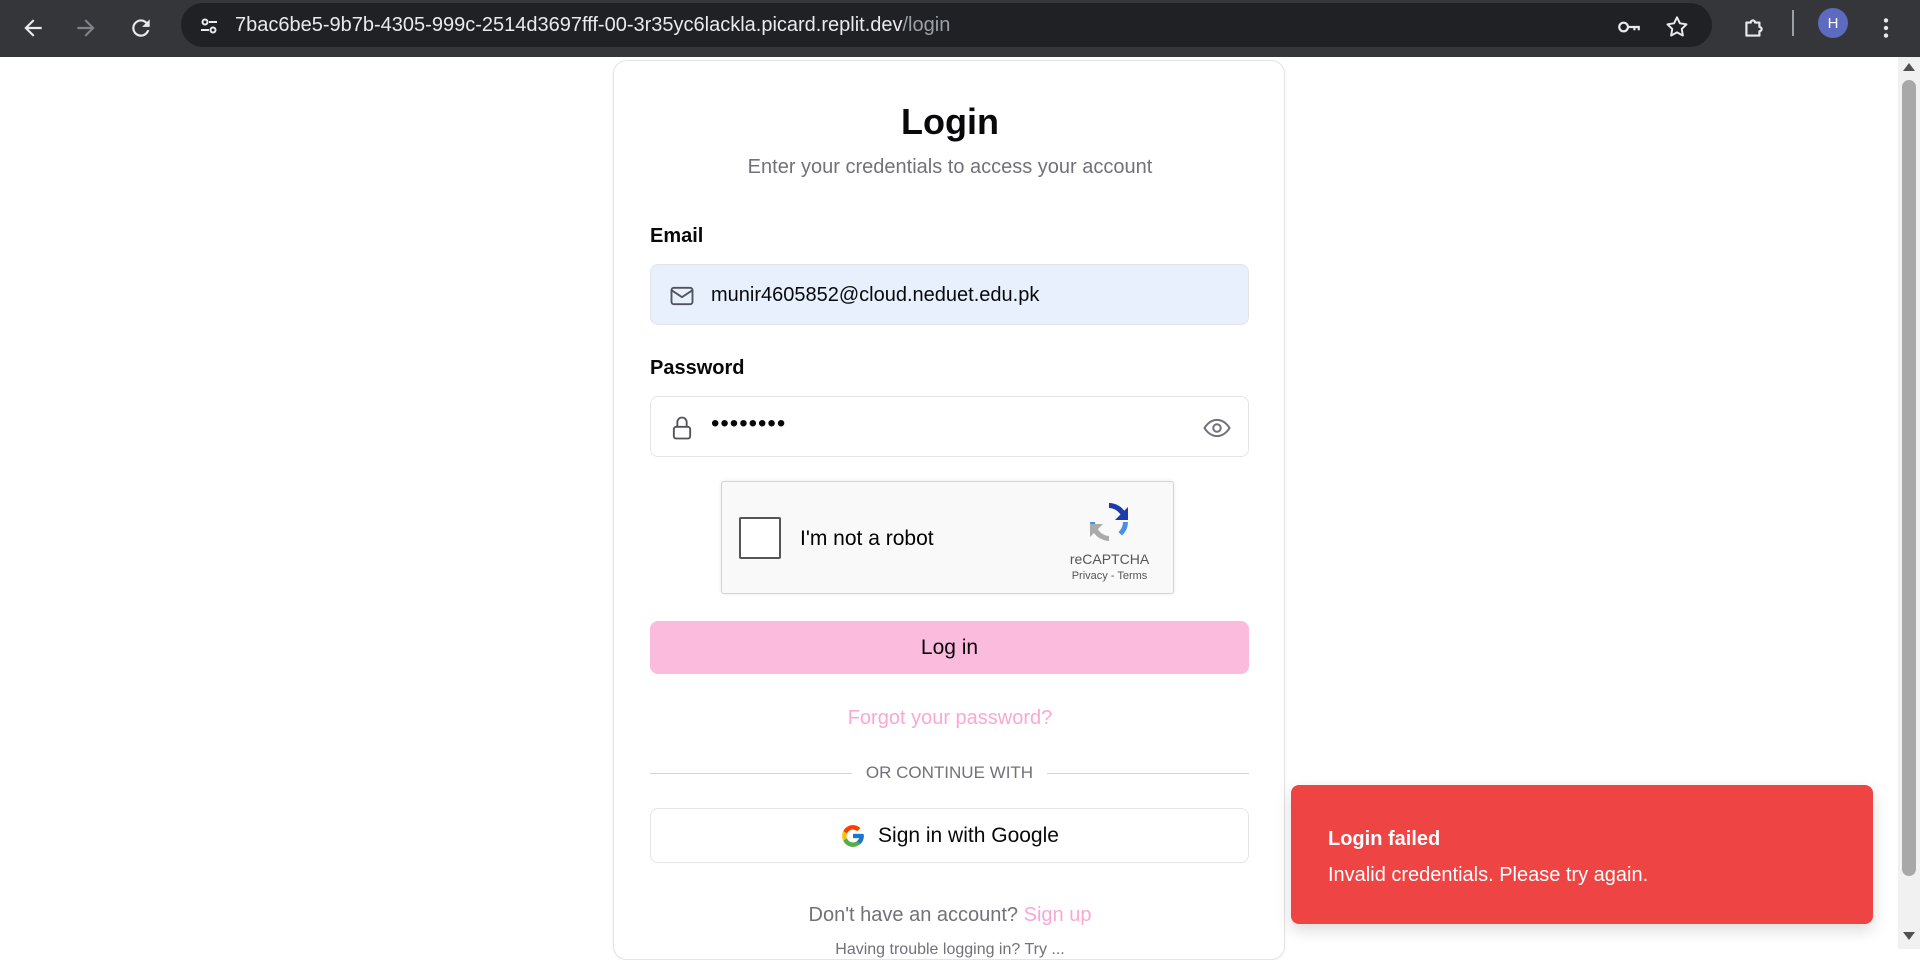 Image resolution: width=1920 pixels, height=960 pixels. I want to click on password-value: ••••••••, so click(749, 423).